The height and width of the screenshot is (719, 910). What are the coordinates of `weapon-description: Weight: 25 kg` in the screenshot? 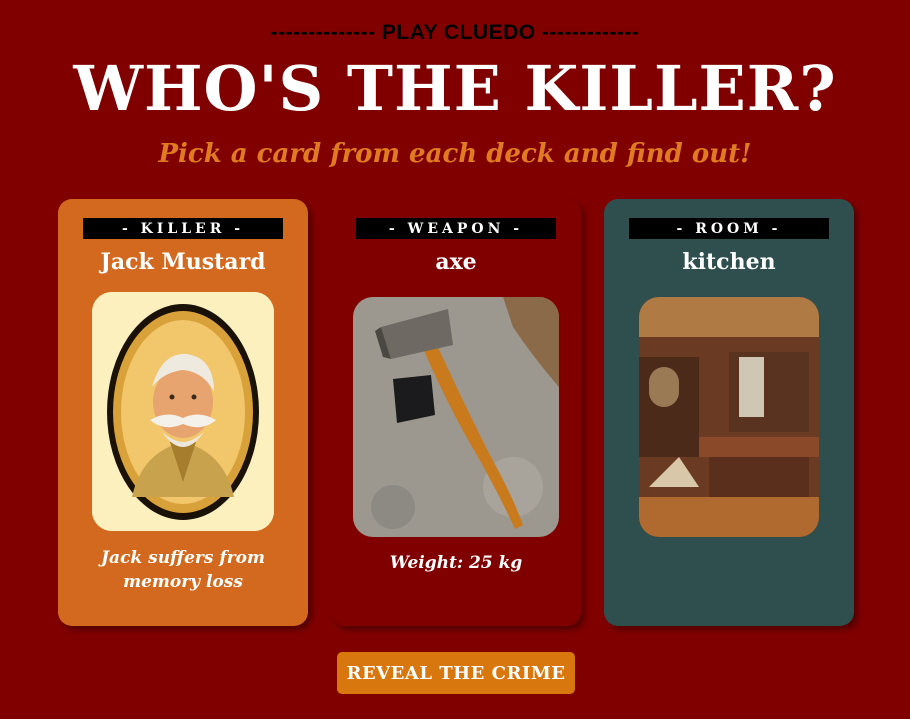 It's located at (456, 563).